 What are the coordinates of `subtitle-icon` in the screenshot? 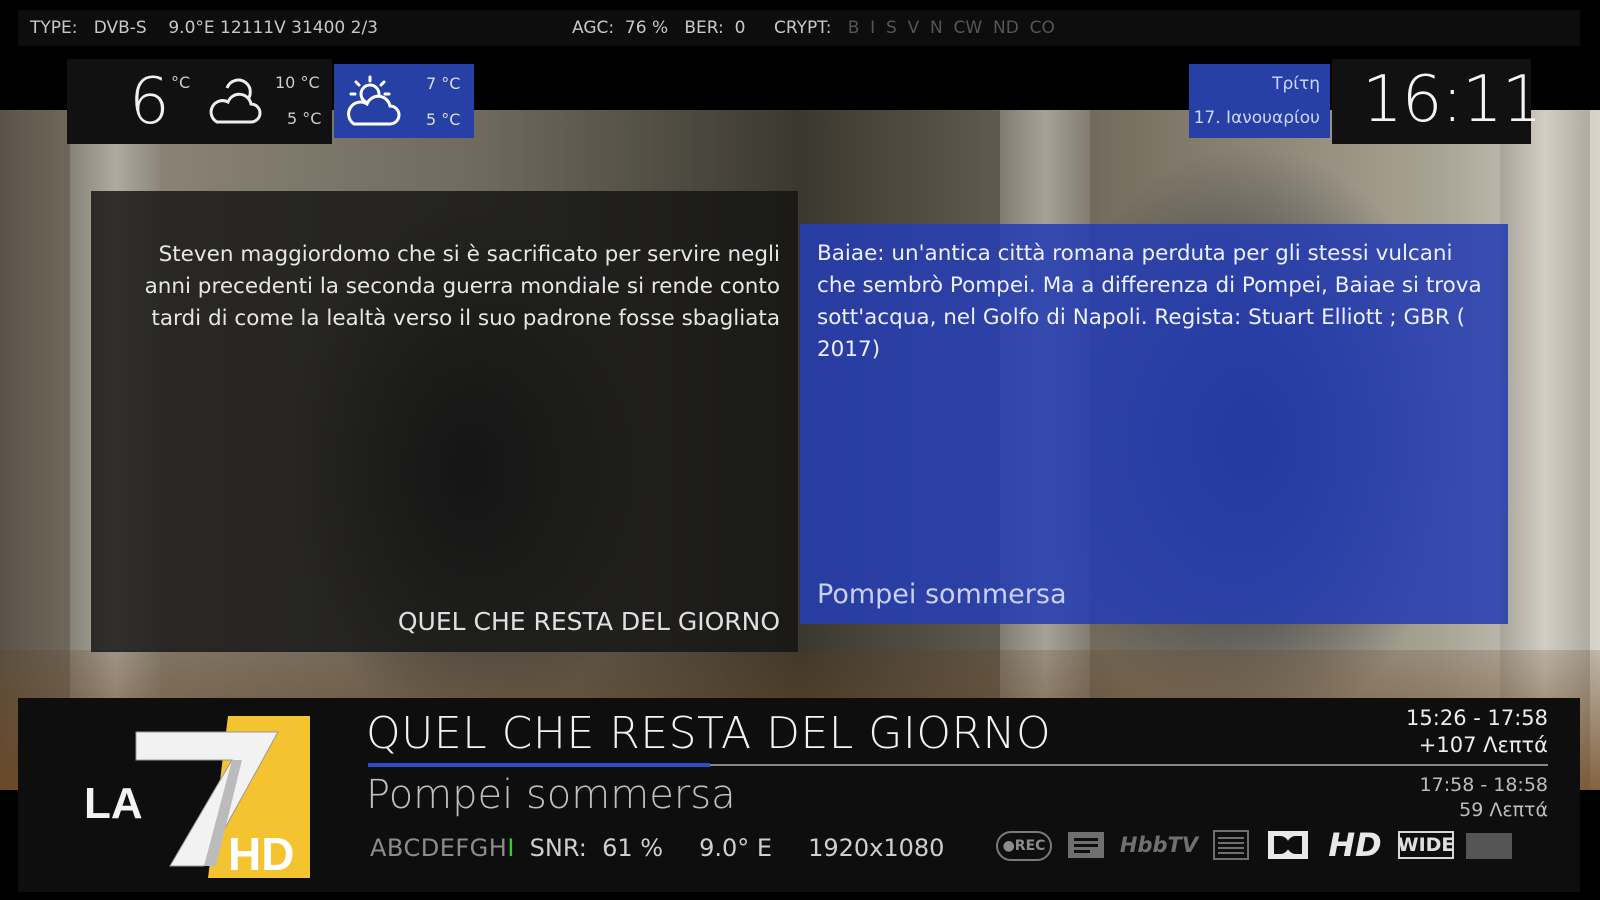 It's located at (1489, 846).